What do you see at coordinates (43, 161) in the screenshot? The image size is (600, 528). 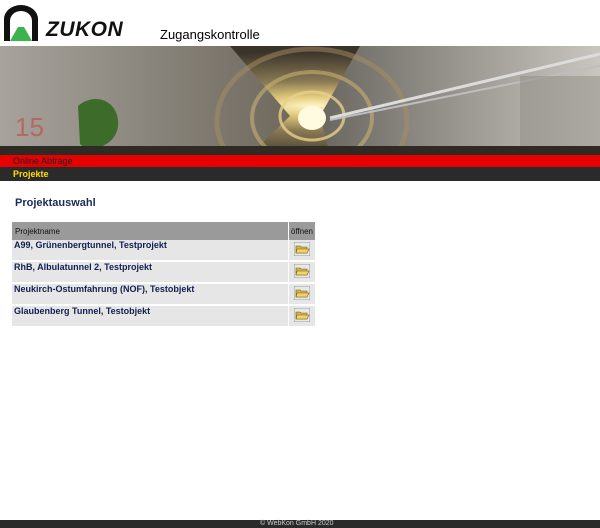 I see `nav-link-online-abfrage: Online Abfrage` at bounding box center [43, 161].